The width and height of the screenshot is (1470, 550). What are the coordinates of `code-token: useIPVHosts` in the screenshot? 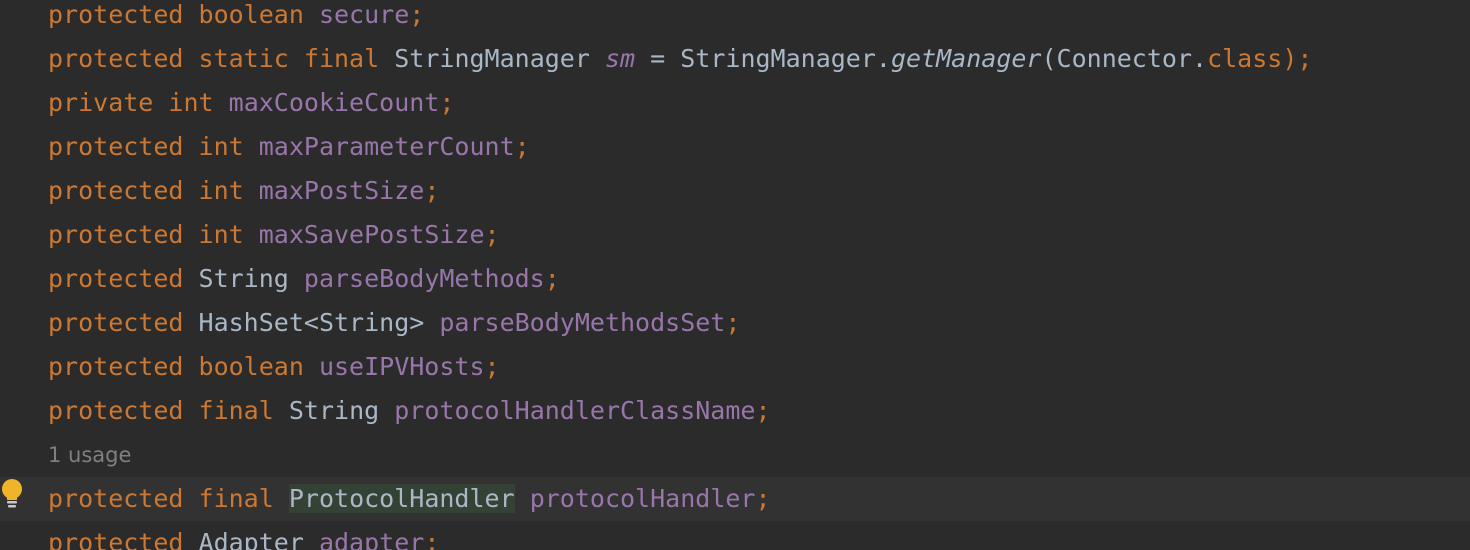 It's located at (401, 366).